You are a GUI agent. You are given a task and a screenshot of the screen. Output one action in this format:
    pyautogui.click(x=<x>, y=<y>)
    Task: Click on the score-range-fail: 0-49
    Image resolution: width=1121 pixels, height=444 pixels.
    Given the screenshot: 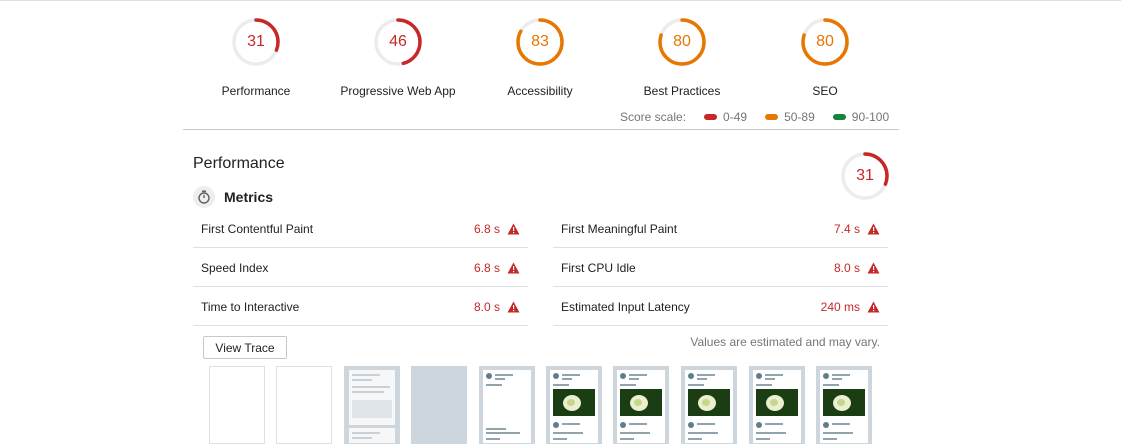 What is the action you would take?
    pyautogui.click(x=725, y=117)
    